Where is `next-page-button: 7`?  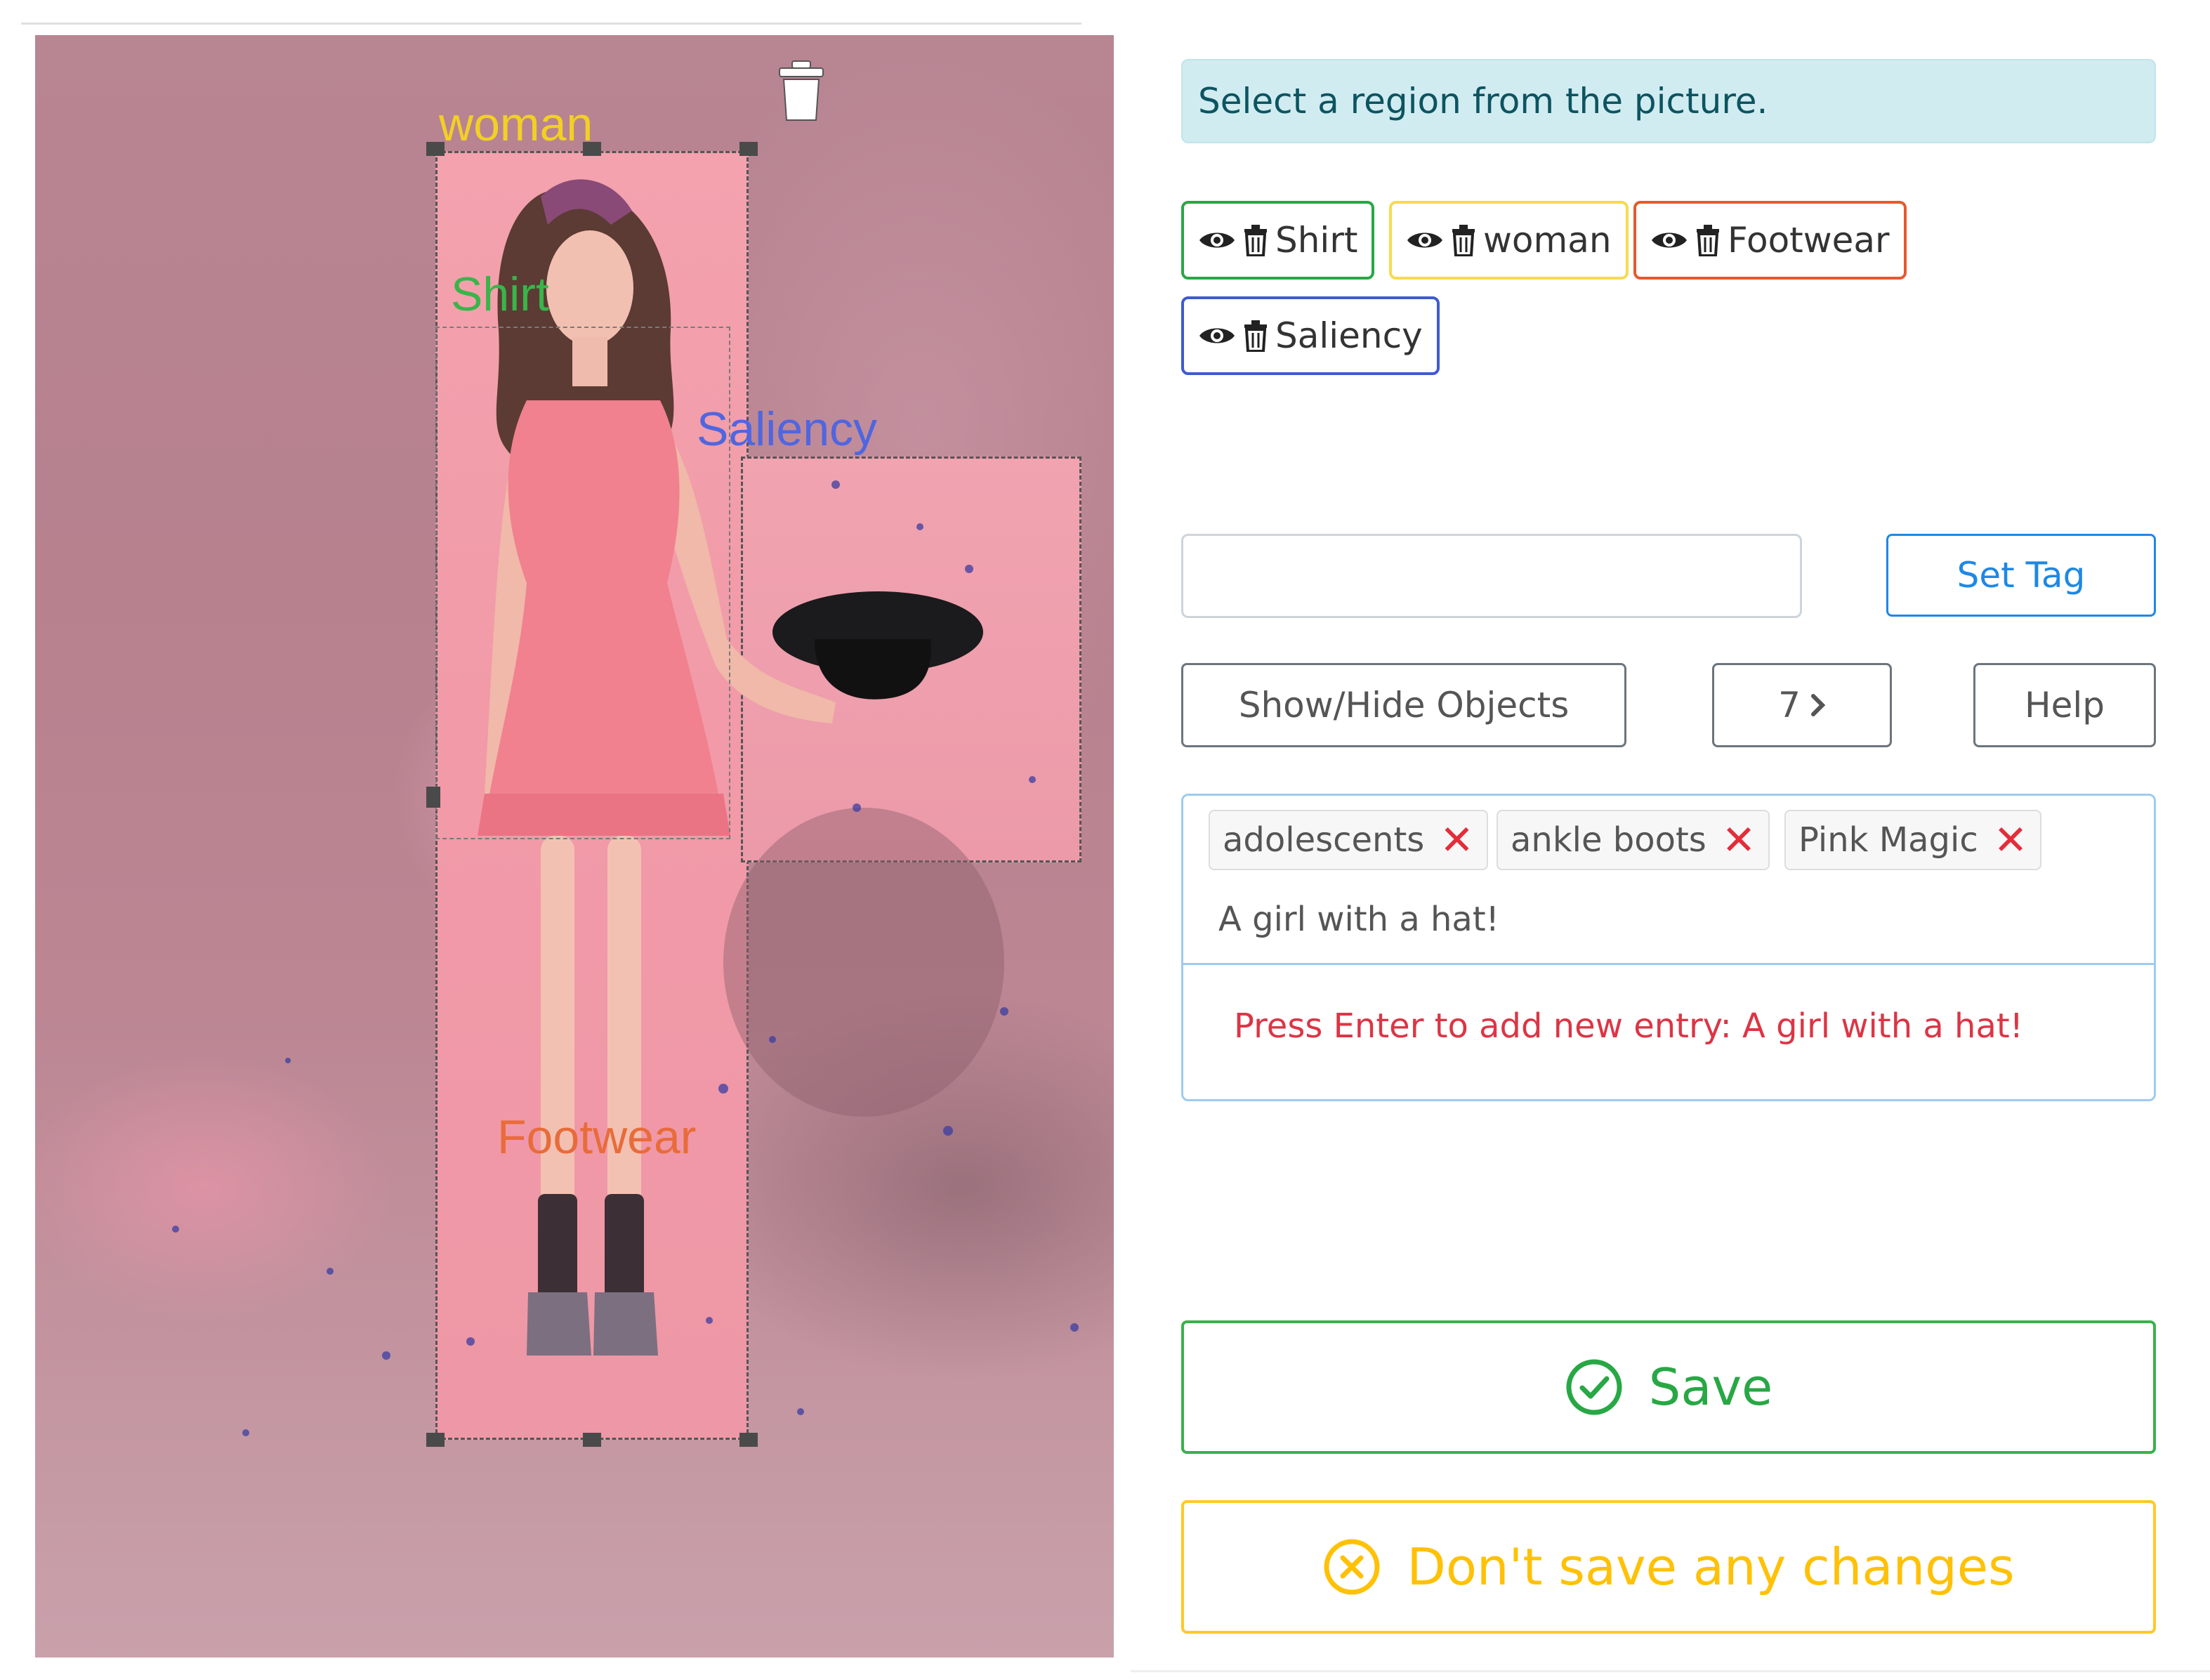
next-page-button: 7 is located at coordinates (1802, 705).